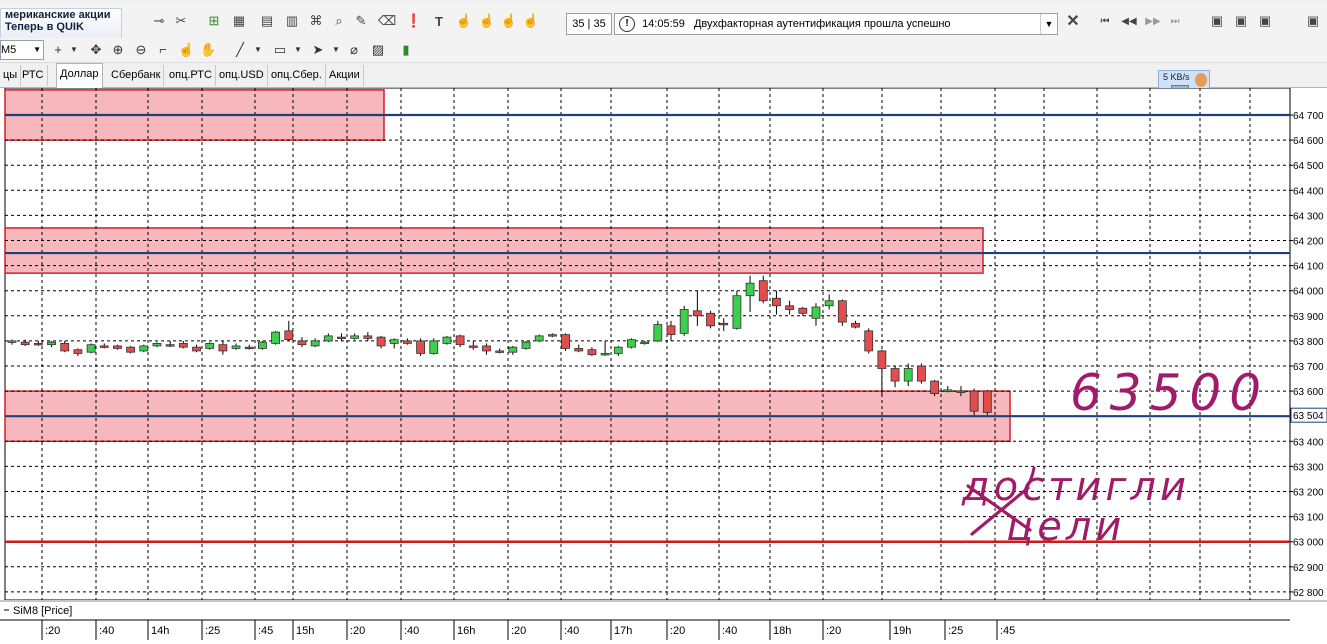  What do you see at coordinates (214, 21) in the screenshot?
I see `new-window-icon: ⊞` at bounding box center [214, 21].